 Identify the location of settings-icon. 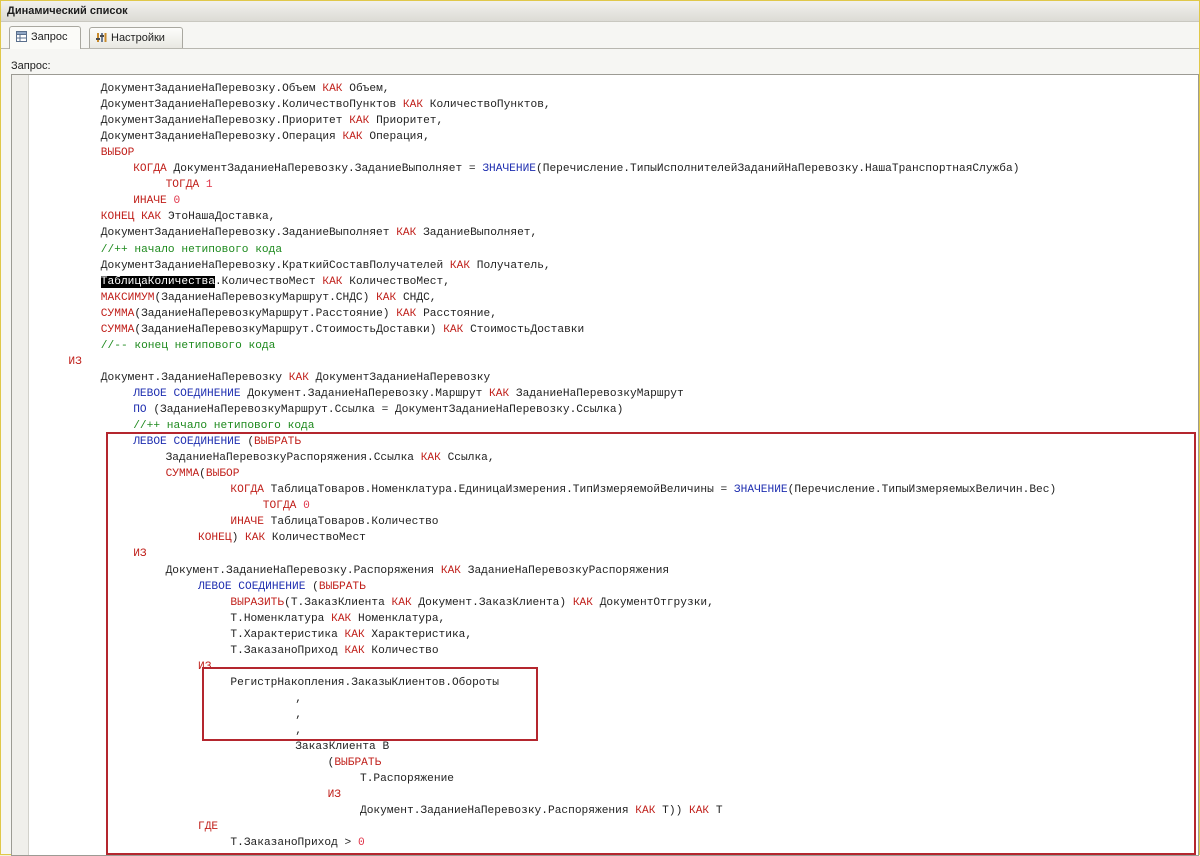
(101, 37).